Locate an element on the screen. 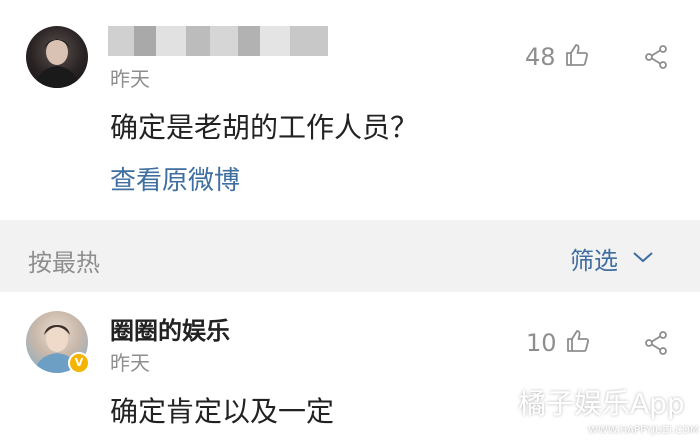 This screenshot has width=700, height=448. comment-text: 确定肯定以及一定 is located at coordinates (222, 411).